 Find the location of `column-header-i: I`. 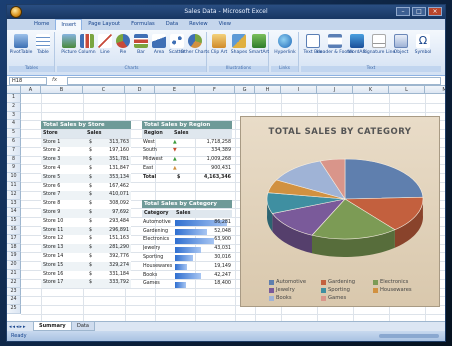

column-header-i: I is located at coordinates (299, 90).